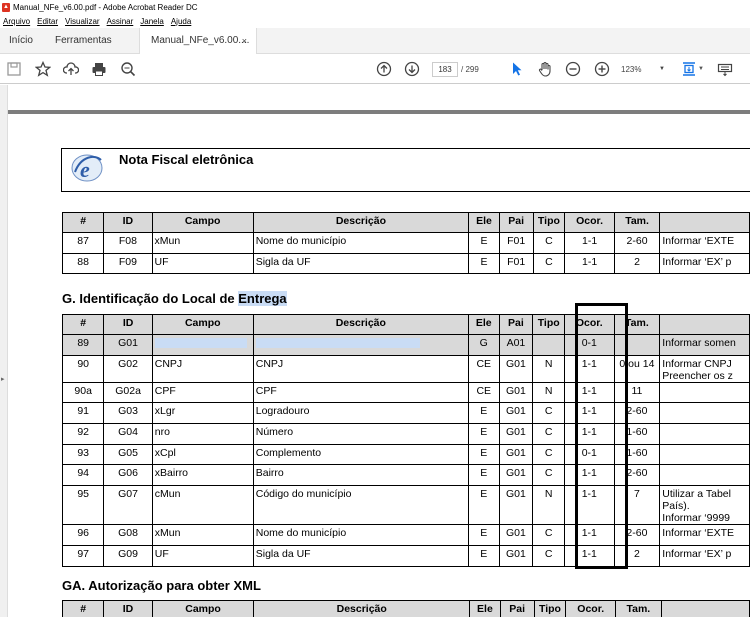 The width and height of the screenshot is (750, 617). Describe the element at coordinates (244, 41) in the screenshot. I see `close-icon: ×` at that location.